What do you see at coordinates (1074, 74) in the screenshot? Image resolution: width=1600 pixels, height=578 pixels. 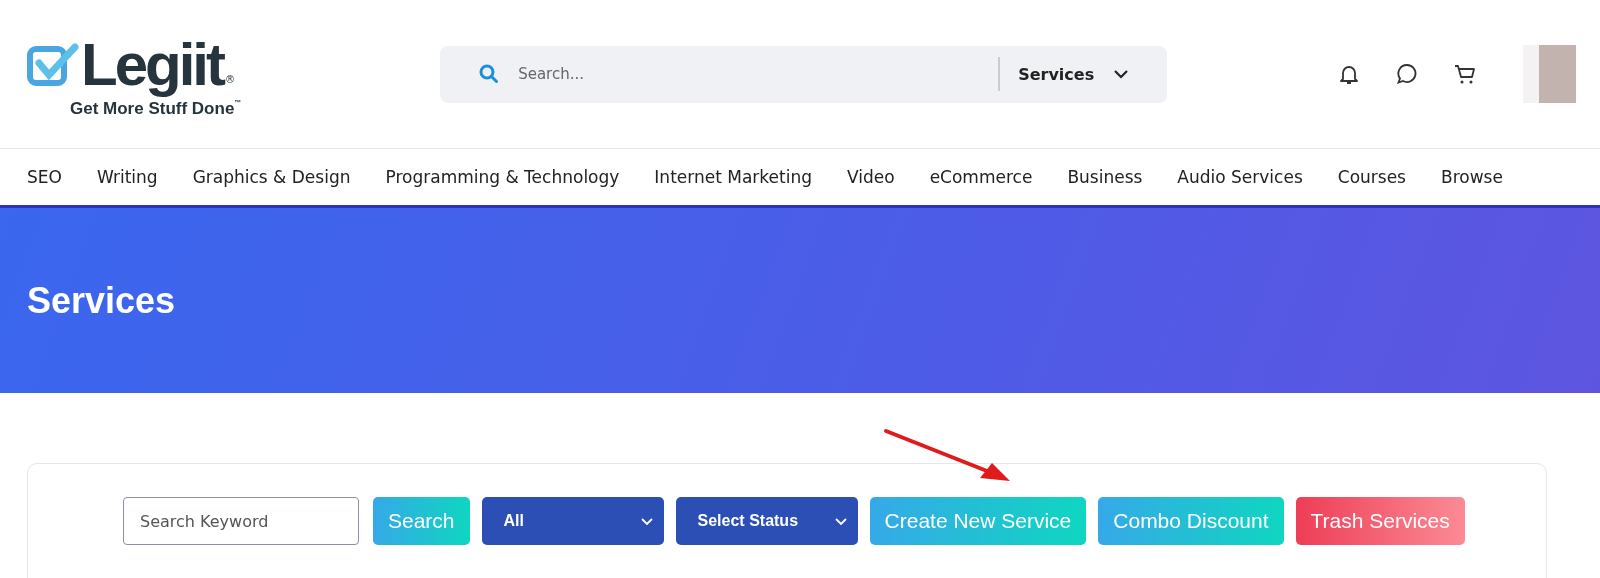 I see `category-dropdown: Services` at bounding box center [1074, 74].